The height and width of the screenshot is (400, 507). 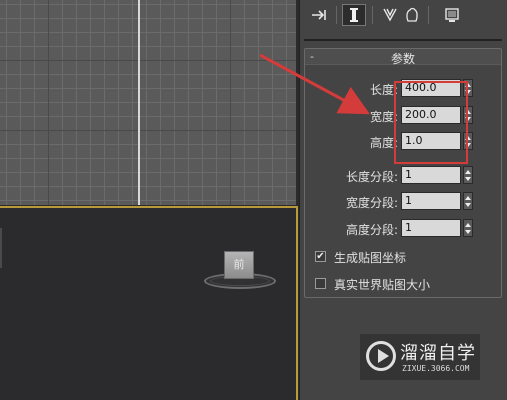 What do you see at coordinates (403, 40) in the screenshot?
I see `panel-divider` at bounding box center [403, 40].